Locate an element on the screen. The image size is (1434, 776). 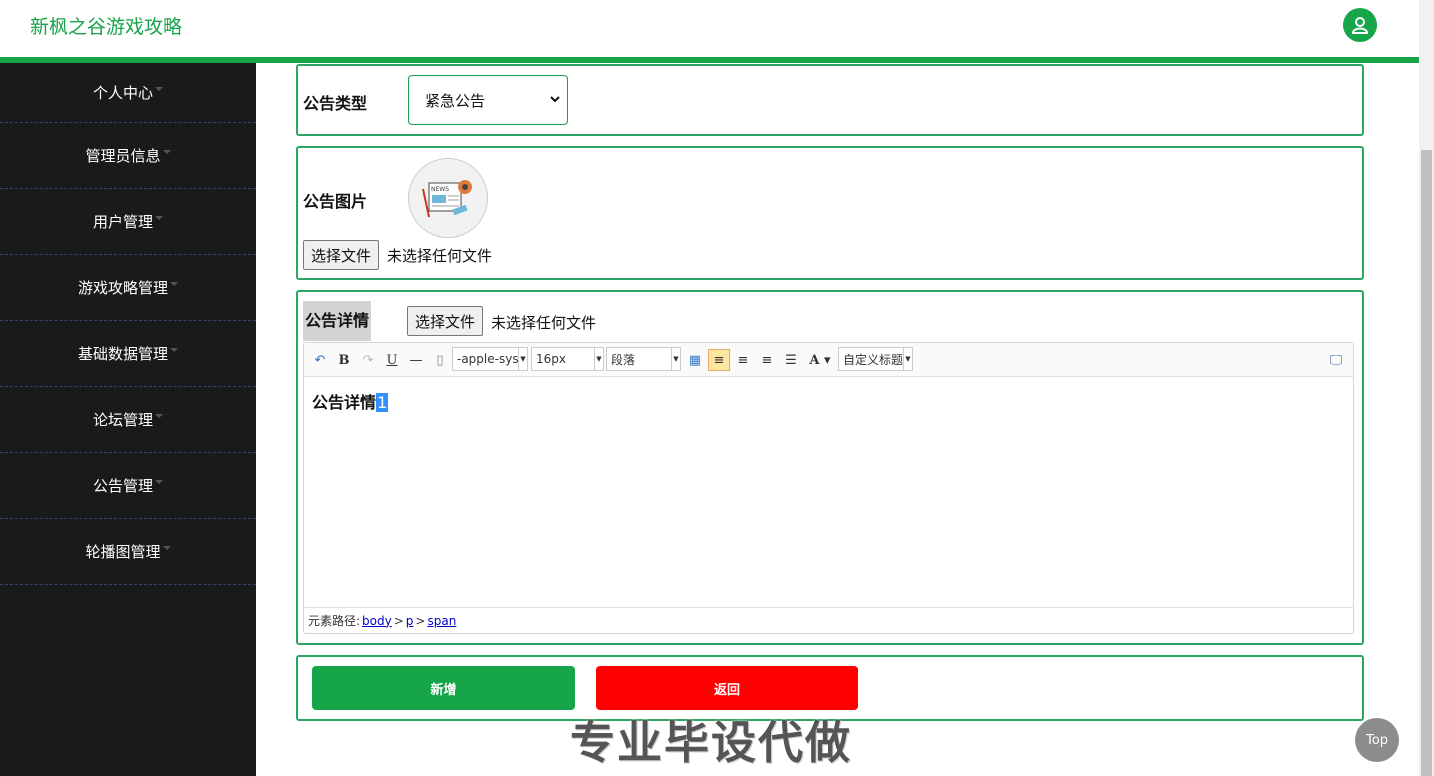
sidebar-item-label: 论坛管理 is located at coordinates (122, 420).